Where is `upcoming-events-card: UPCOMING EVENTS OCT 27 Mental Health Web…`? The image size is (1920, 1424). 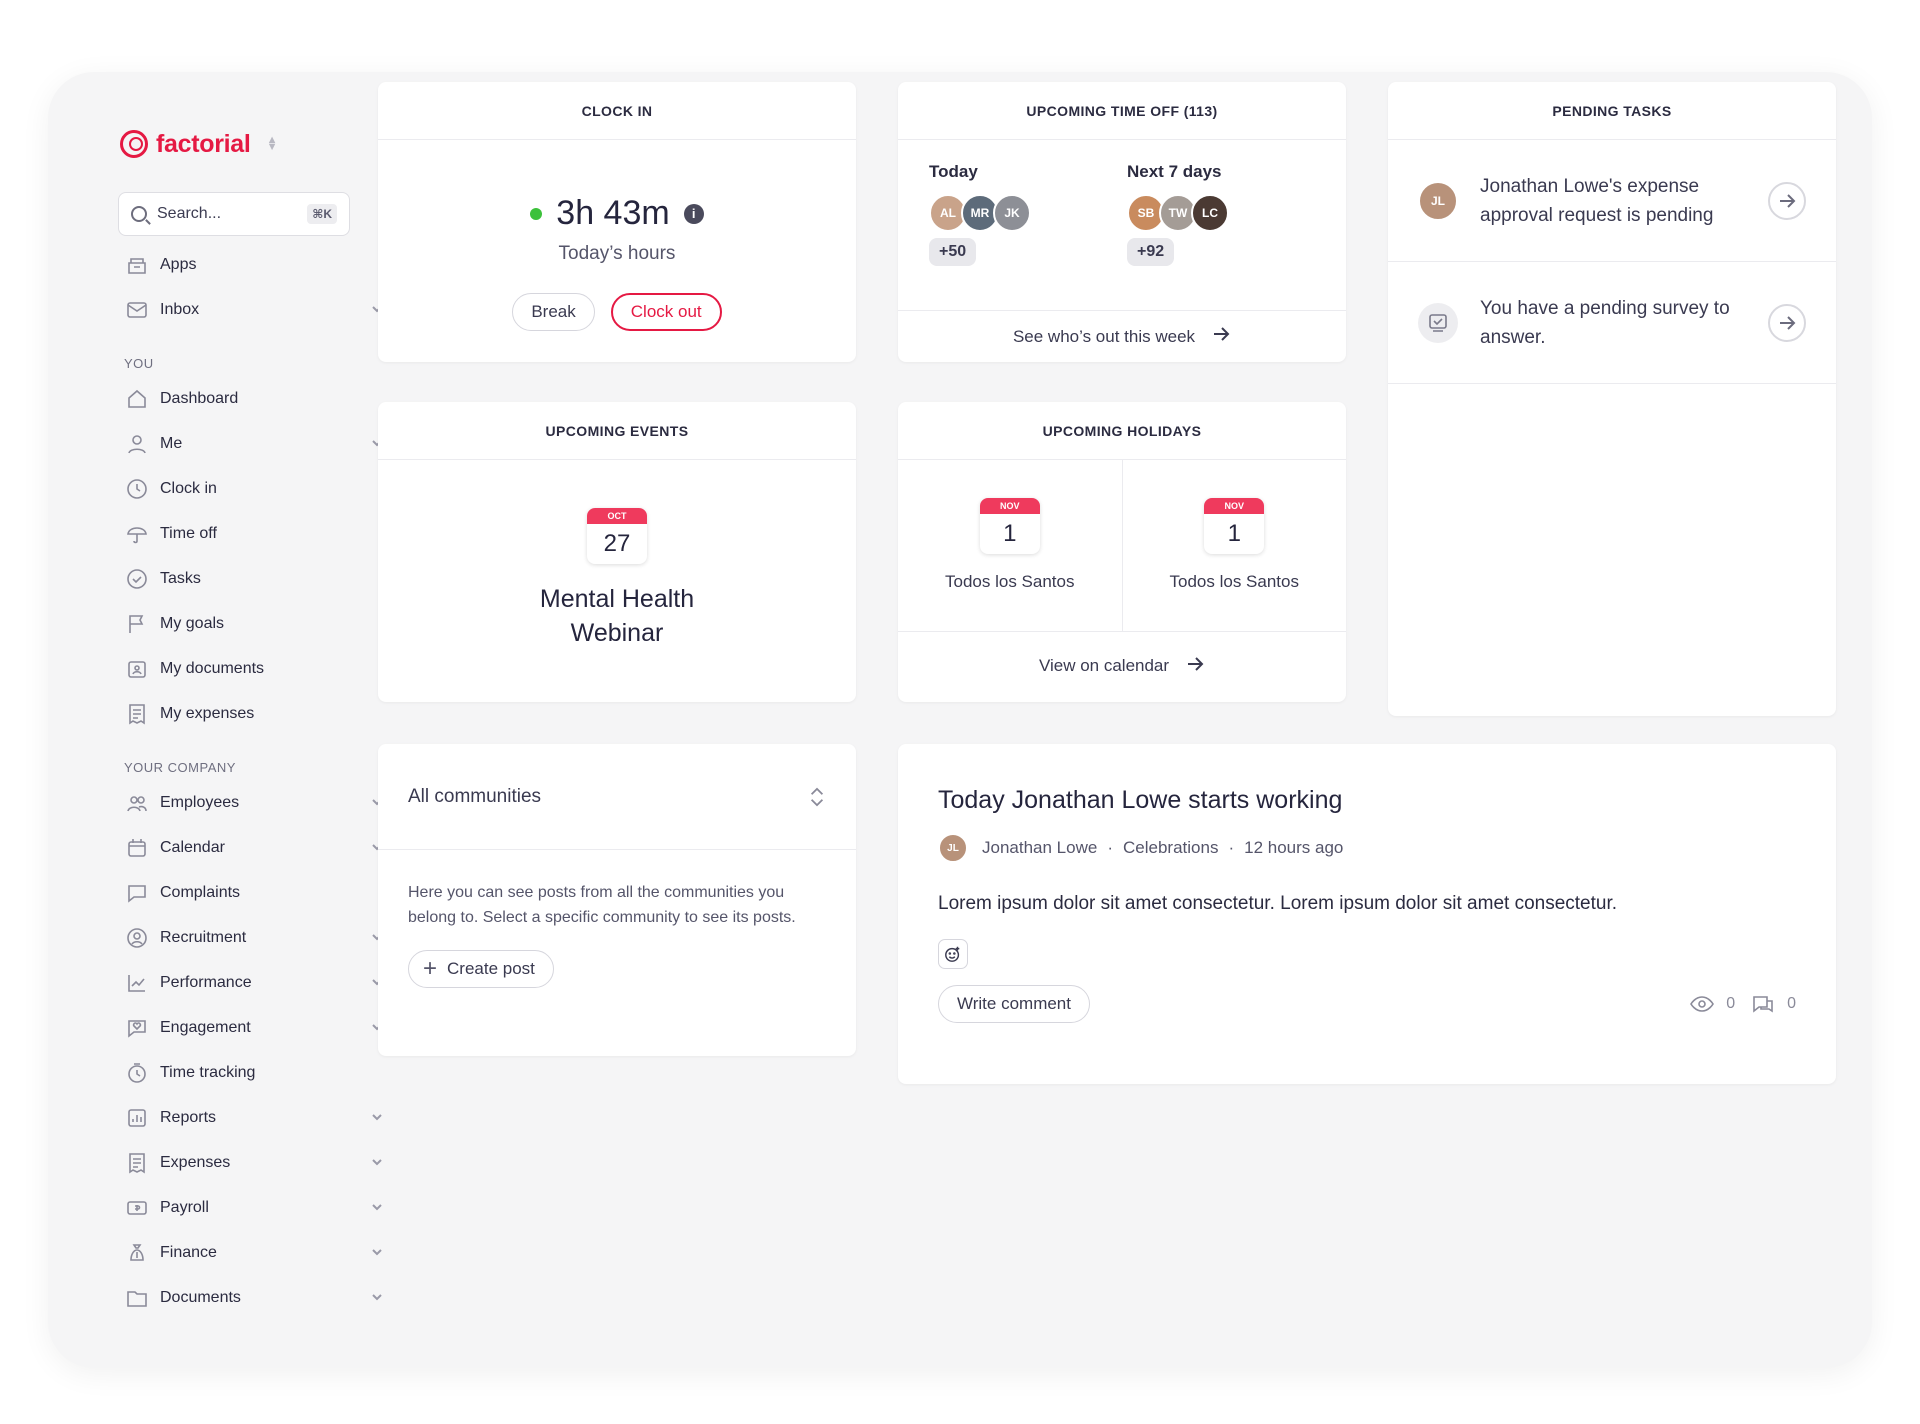 upcoming-events-card: UPCOMING EVENTS OCT 27 Mental Health Web… is located at coordinates (617, 552).